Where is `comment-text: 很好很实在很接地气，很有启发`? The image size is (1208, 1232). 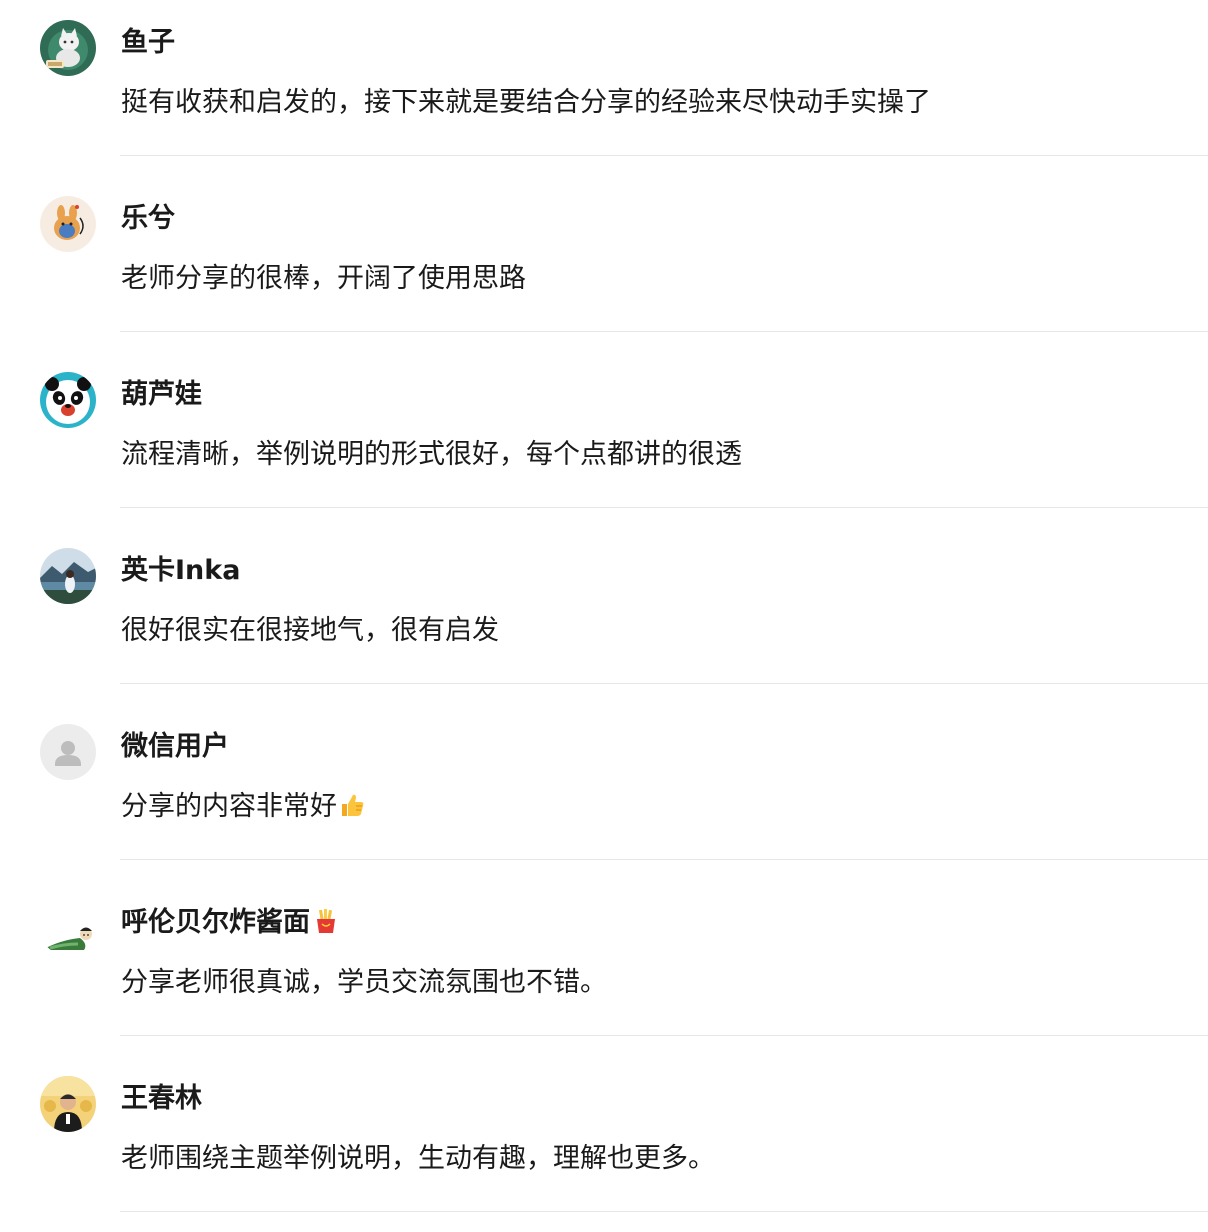
comment-text: 很好很实在很接地气，很有启发 is located at coordinates (310, 630).